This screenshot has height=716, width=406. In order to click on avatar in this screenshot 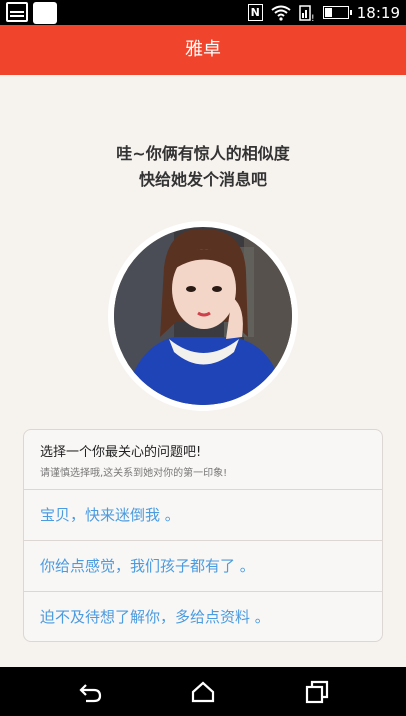, I will do `click(203, 316)`.